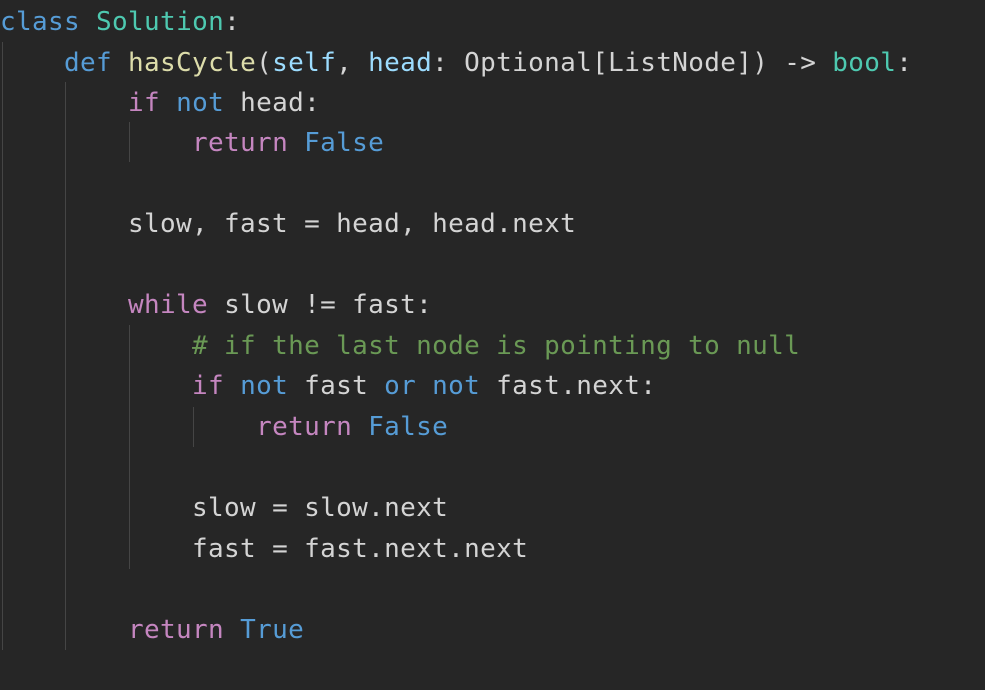 The width and height of the screenshot is (985, 690). What do you see at coordinates (320, 508) in the screenshot?
I see `assignment-statement: slow = slow.next` at bounding box center [320, 508].